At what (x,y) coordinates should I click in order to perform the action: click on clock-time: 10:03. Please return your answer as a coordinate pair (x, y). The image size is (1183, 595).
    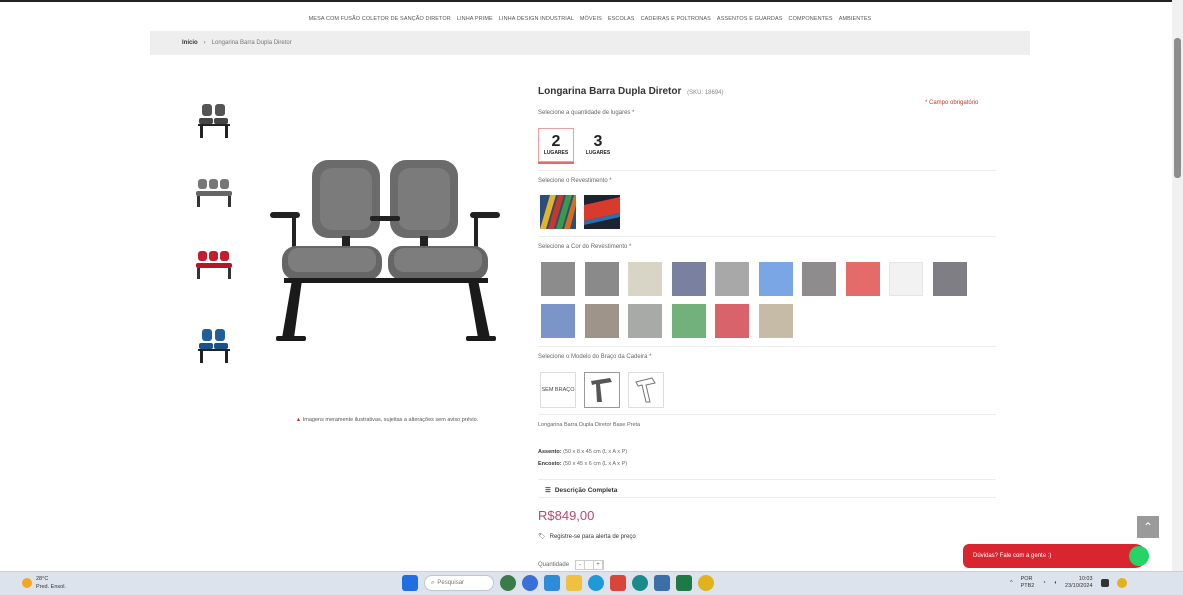
    Looking at the image, I should click on (1085, 579).